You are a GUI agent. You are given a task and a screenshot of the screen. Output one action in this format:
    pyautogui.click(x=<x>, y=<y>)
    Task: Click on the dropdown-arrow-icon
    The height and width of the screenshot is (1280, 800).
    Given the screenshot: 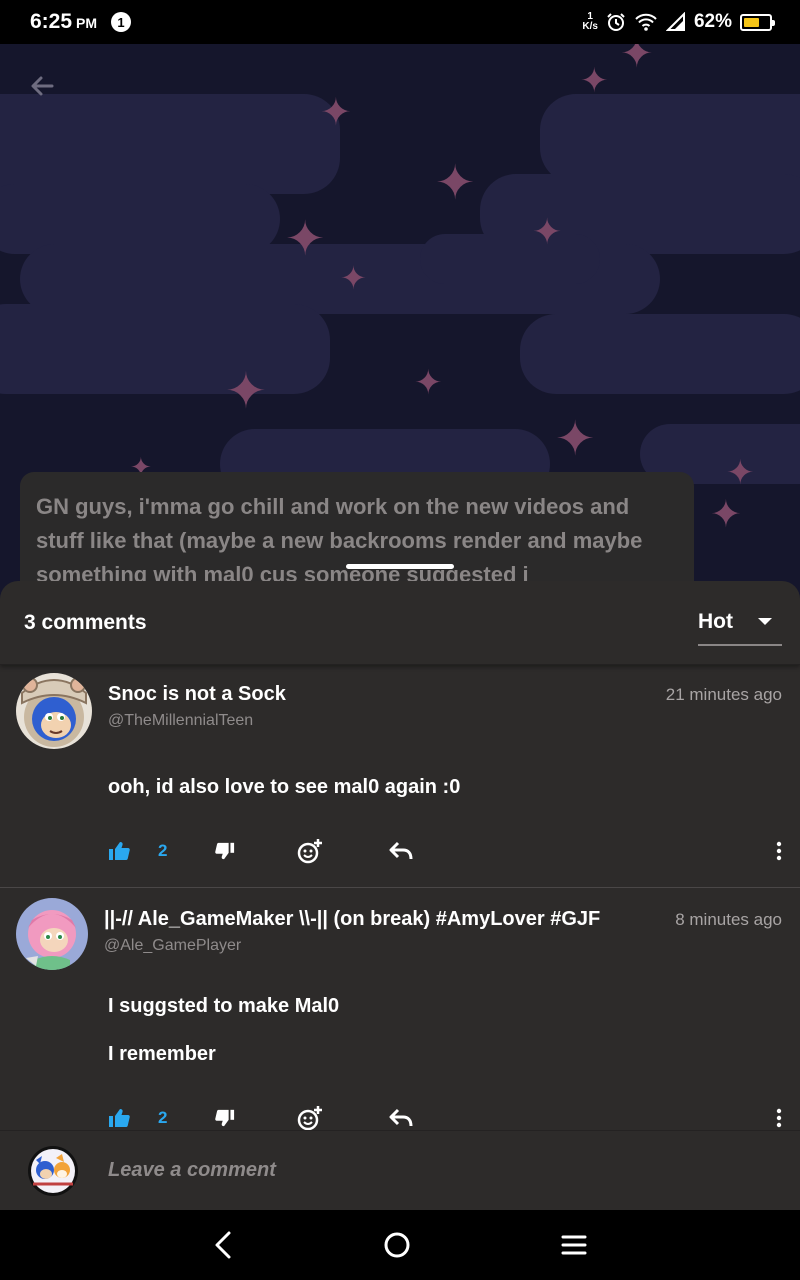 What is the action you would take?
    pyautogui.click(x=765, y=621)
    